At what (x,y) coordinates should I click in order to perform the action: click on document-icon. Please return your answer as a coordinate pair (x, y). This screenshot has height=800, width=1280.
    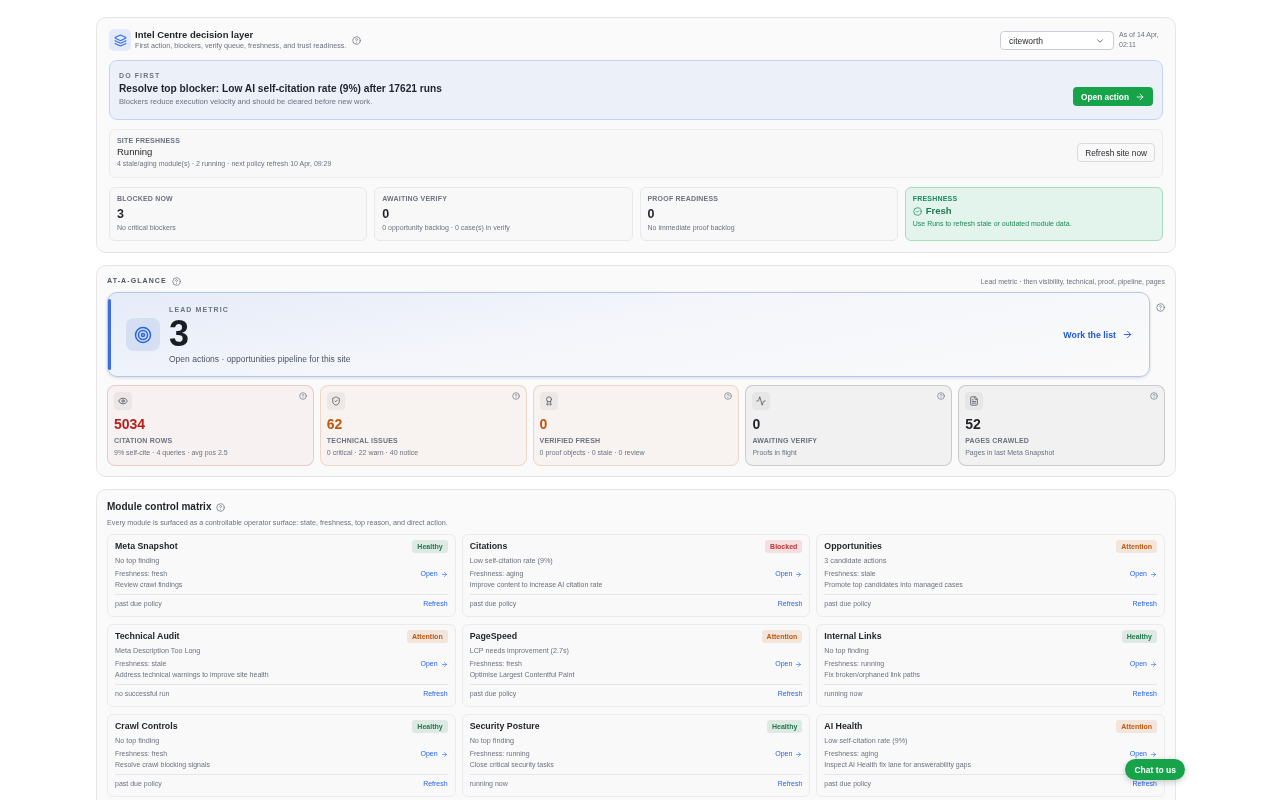
    Looking at the image, I should click on (974, 401).